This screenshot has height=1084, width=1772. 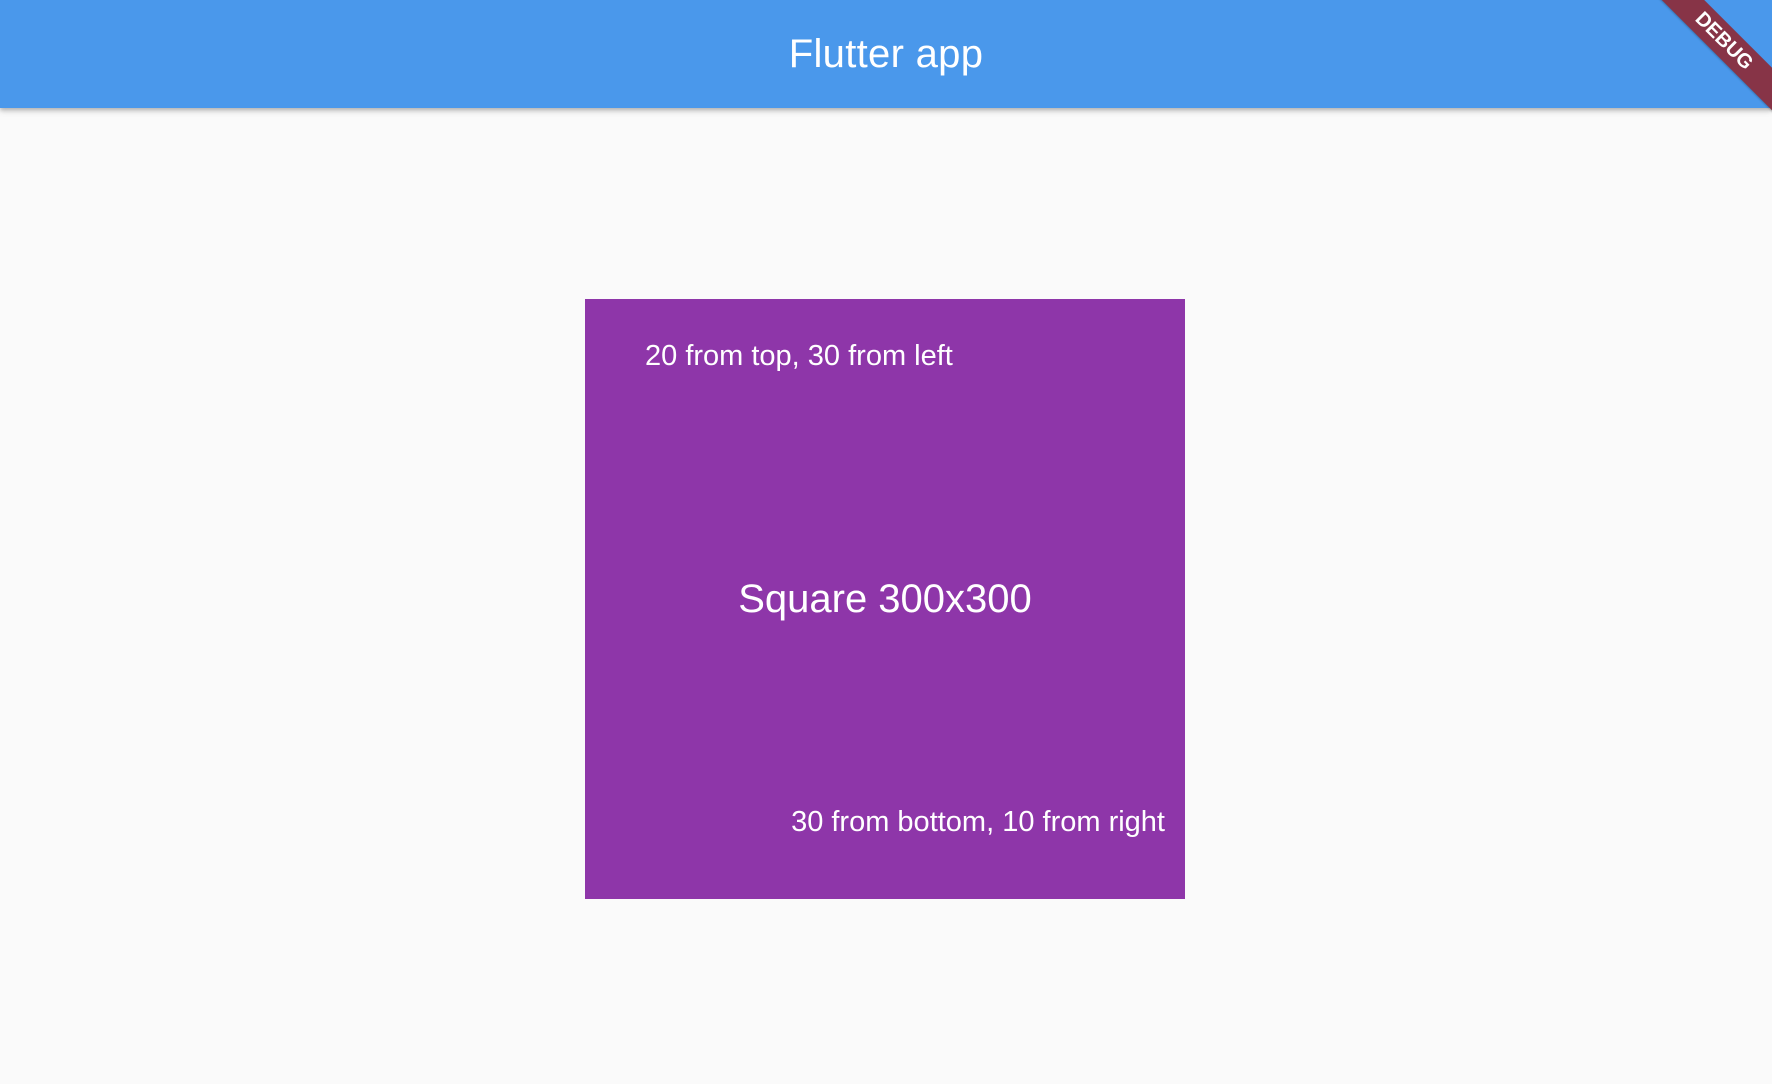 I want to click on app-bar: Flutter app, so click(x=886, y=54).